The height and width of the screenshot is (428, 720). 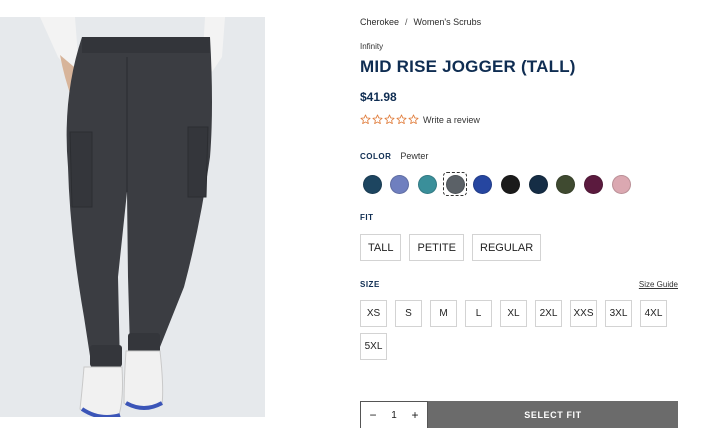 I want to click on breadcrumb-item-brand: Cherokee, so click(x=379, y=22).